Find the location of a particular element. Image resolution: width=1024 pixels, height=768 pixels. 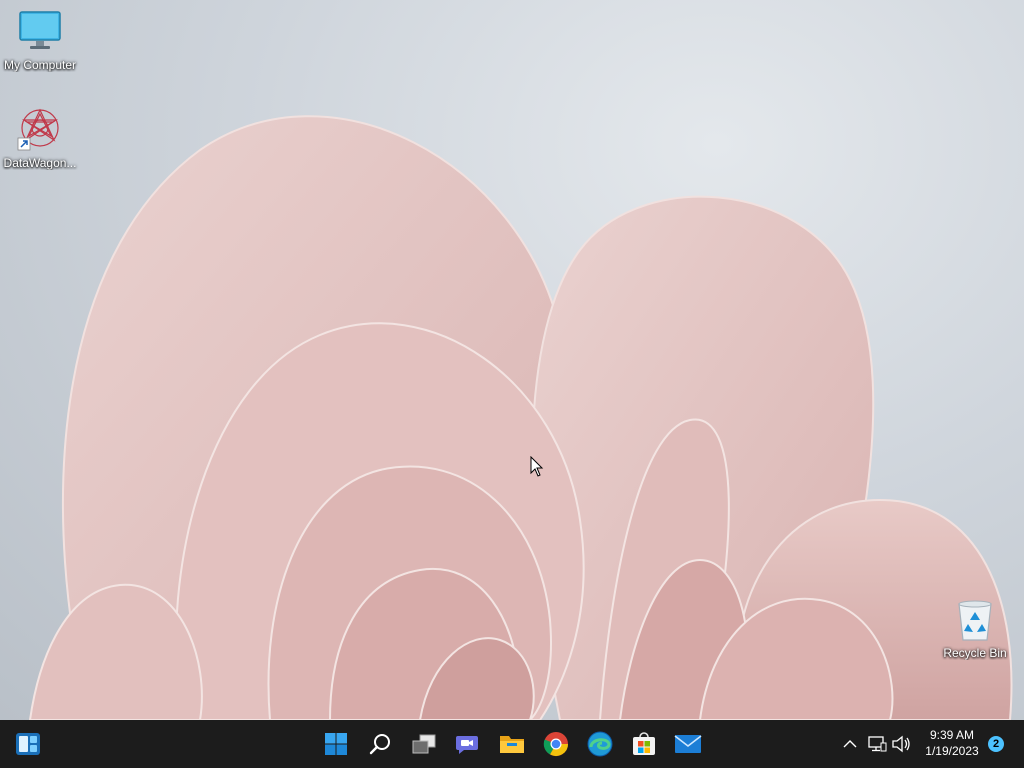

clock-button: 9:39 AM 1/19/2023 is located at coordinates (952, 743).